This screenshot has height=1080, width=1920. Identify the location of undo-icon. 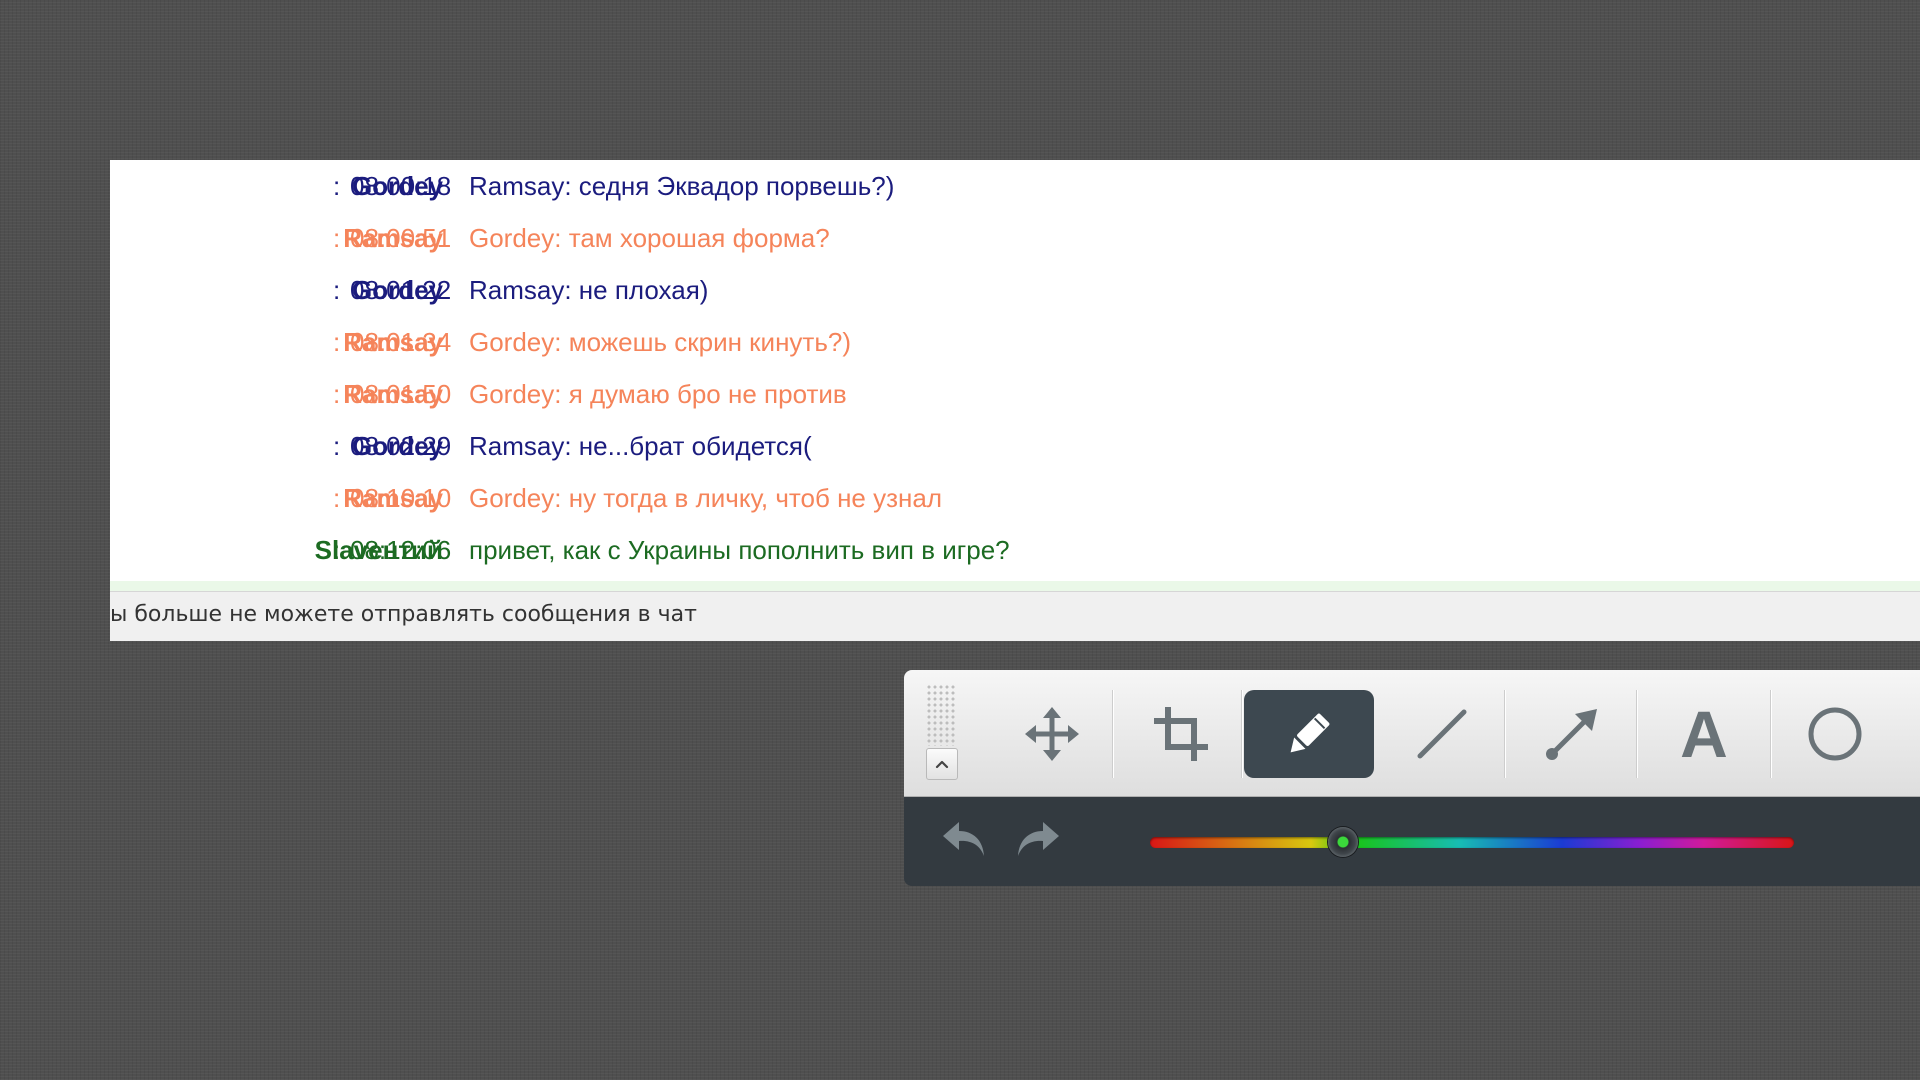
(963, 839).